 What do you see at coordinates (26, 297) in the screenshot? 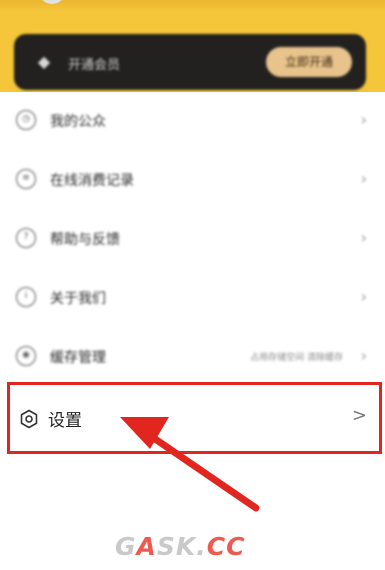
I see `info-icon: i` at bounding box center [26, 297].